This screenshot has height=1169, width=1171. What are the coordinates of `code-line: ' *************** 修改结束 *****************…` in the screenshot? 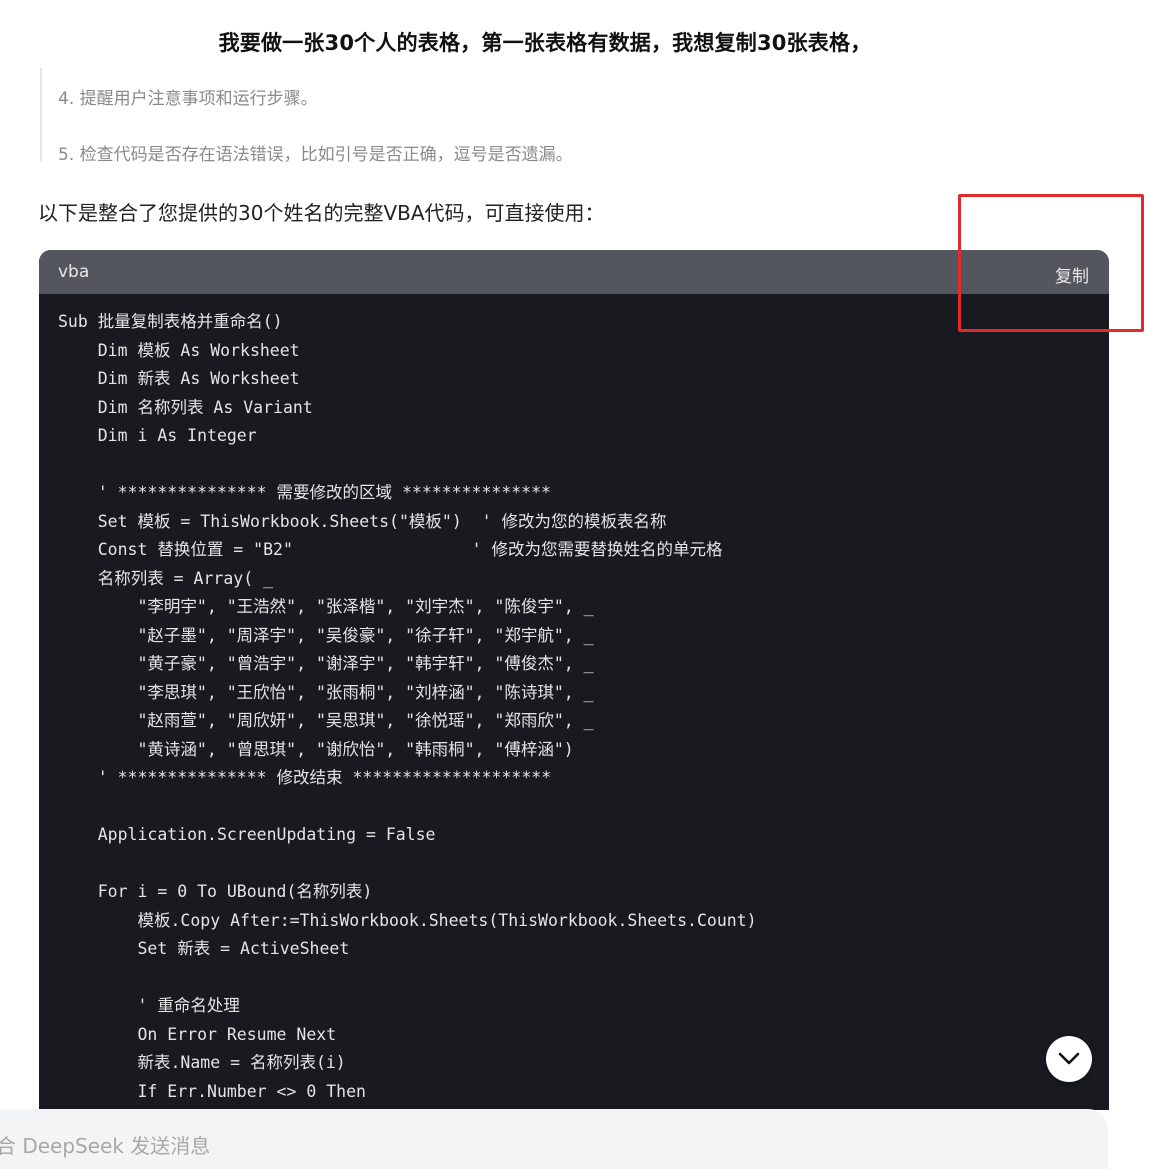 It's located at (305, 777).